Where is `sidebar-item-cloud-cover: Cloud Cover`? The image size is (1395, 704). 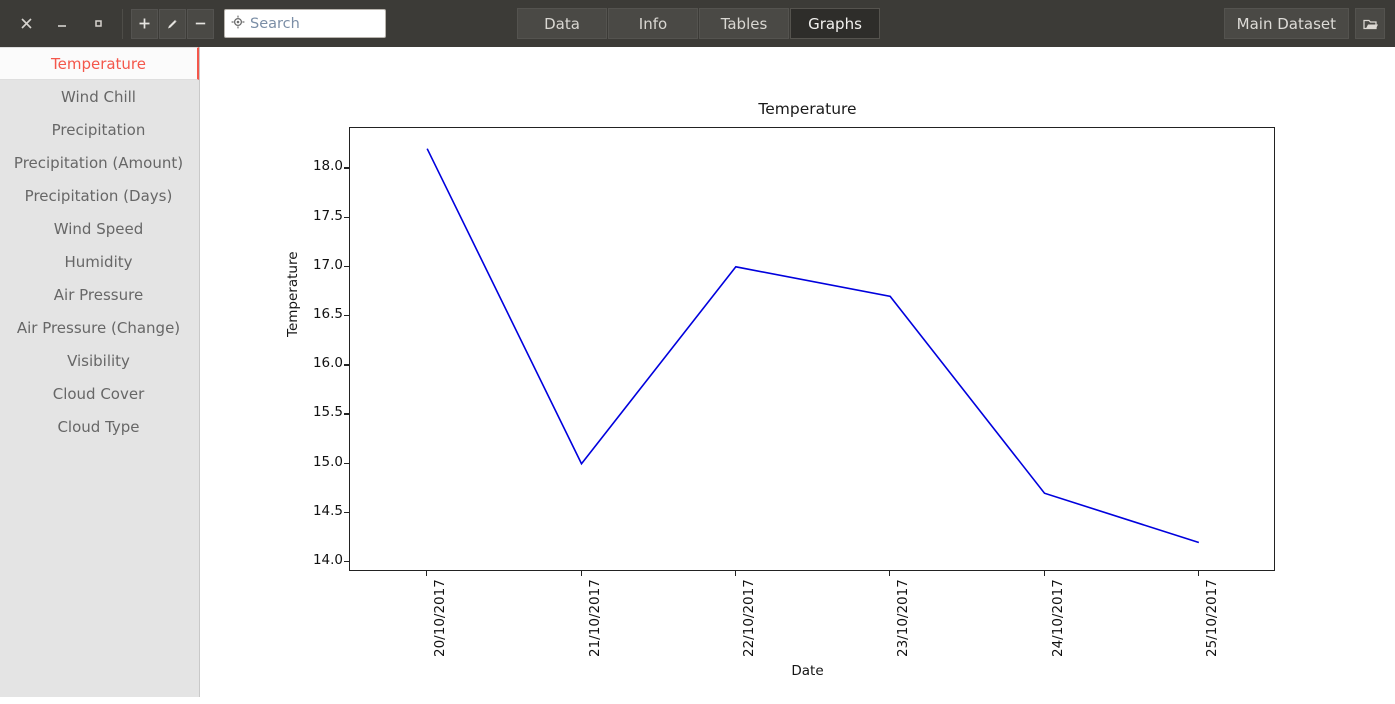 sidebar-item-cloud-cover: Cloud Cover is located at coordinates (99, 393).